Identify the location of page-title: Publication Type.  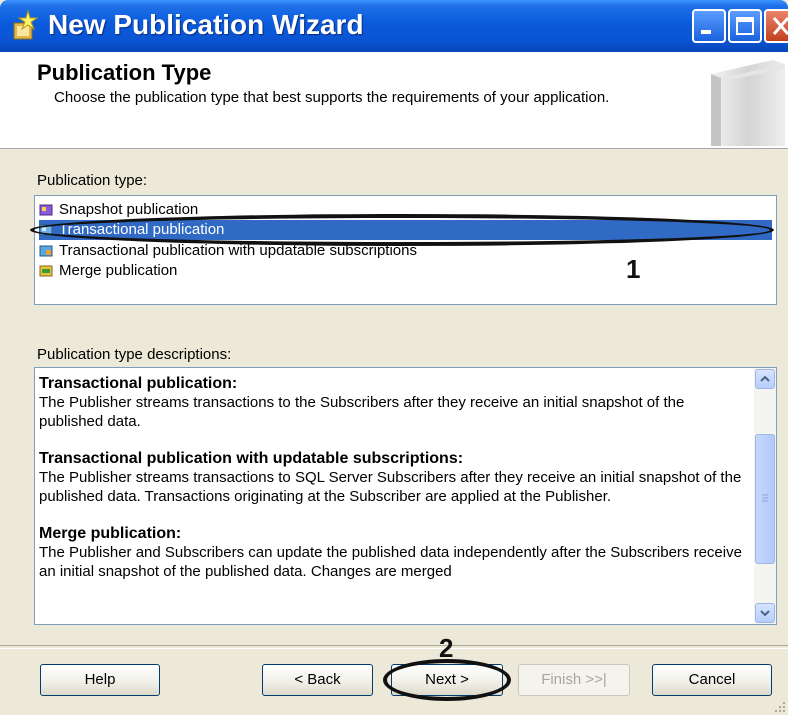
(124, 72).